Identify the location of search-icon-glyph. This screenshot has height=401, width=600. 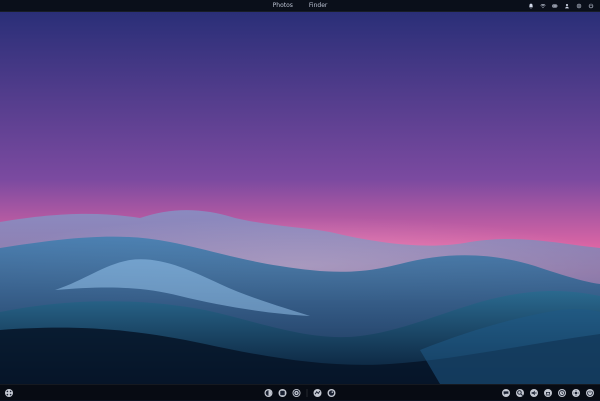
(520, 393).